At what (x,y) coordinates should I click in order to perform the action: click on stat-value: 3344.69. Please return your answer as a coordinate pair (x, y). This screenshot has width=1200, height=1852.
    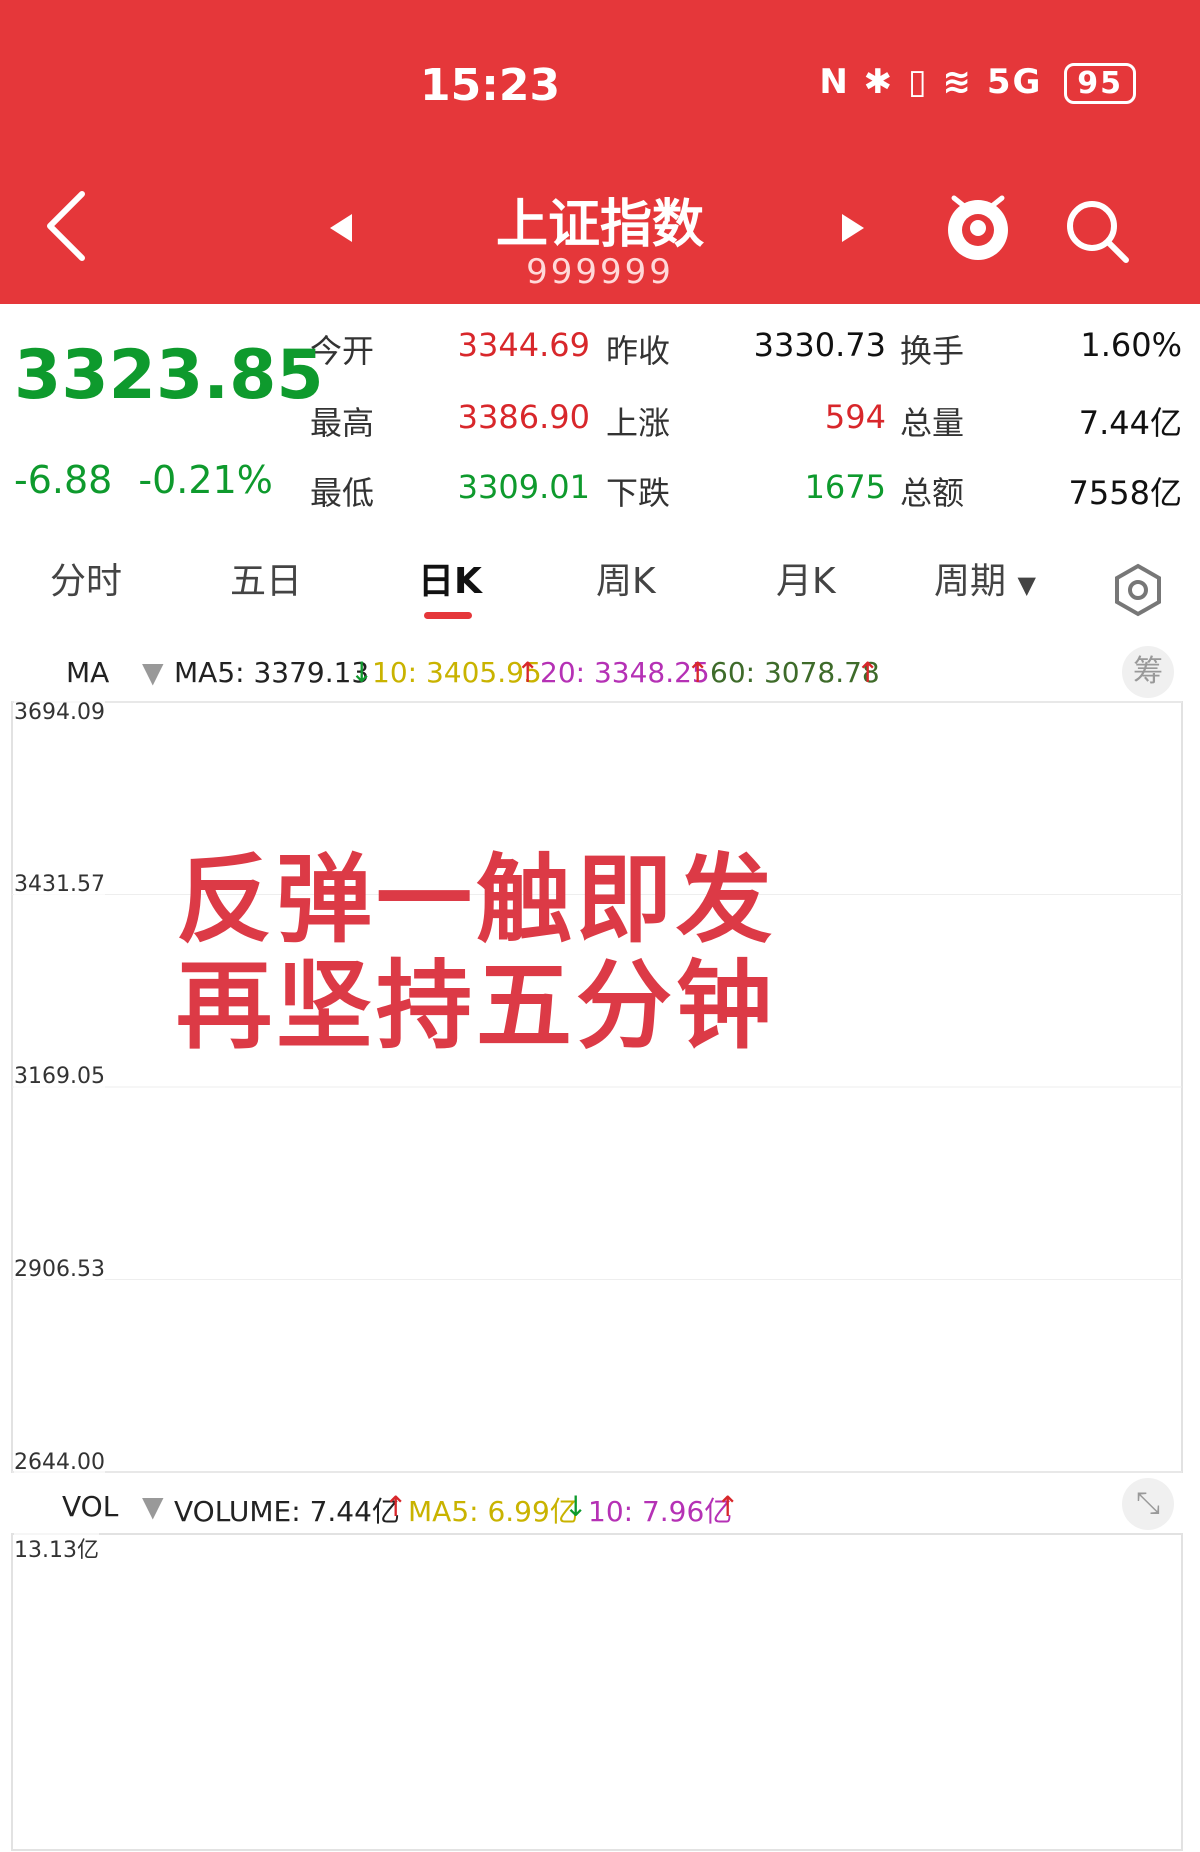
    Looking at the image, I should click on (523, 345).